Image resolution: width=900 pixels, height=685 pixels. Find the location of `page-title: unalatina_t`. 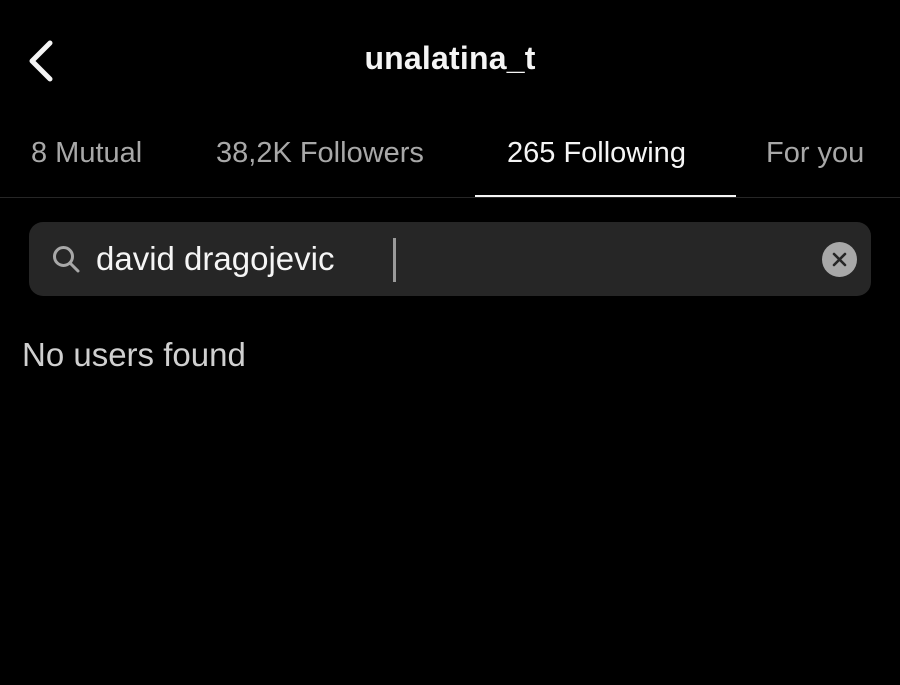

page-title: unalatina_t is located at coordinates (450, 58).